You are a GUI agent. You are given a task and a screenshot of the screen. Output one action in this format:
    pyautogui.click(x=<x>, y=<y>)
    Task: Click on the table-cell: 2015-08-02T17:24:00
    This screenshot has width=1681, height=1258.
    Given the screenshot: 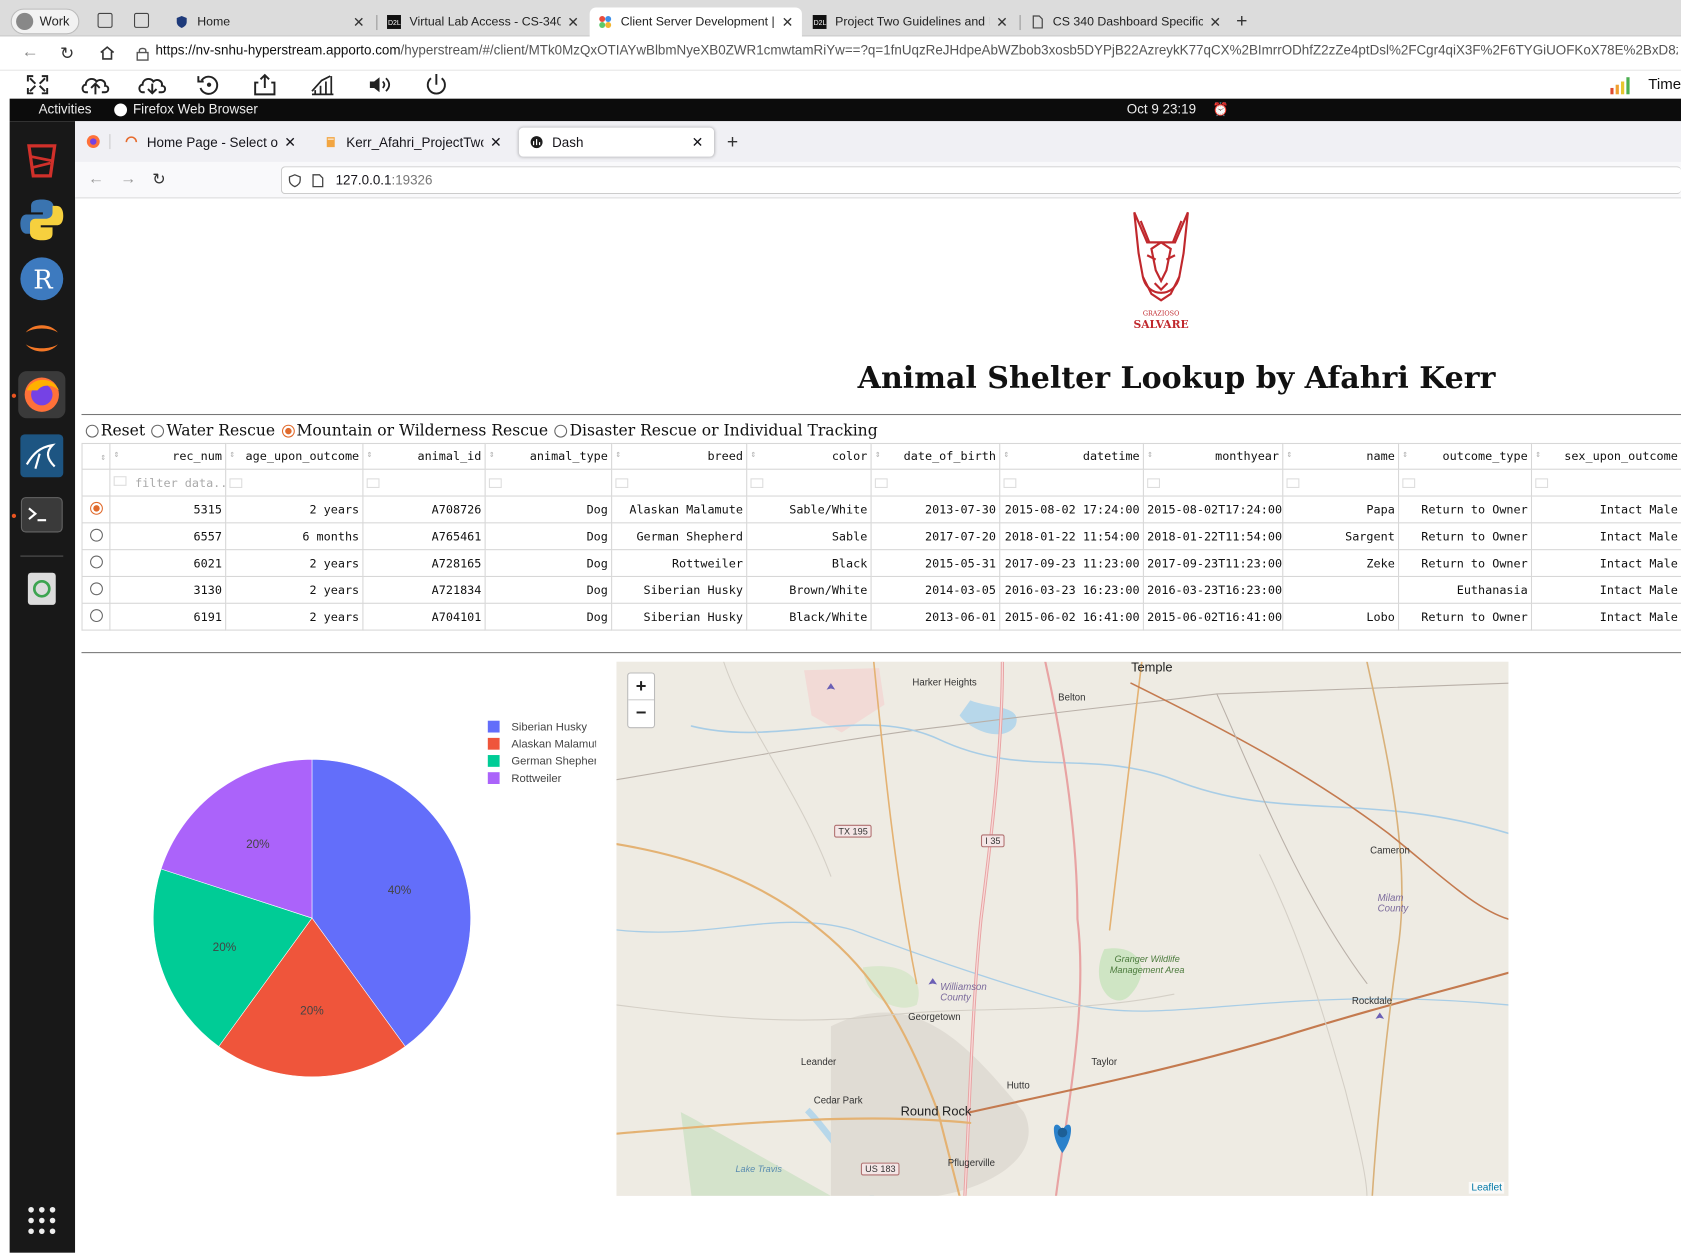 What is the action you would take?
    pyautogui.click(x=1213, y=509)
    